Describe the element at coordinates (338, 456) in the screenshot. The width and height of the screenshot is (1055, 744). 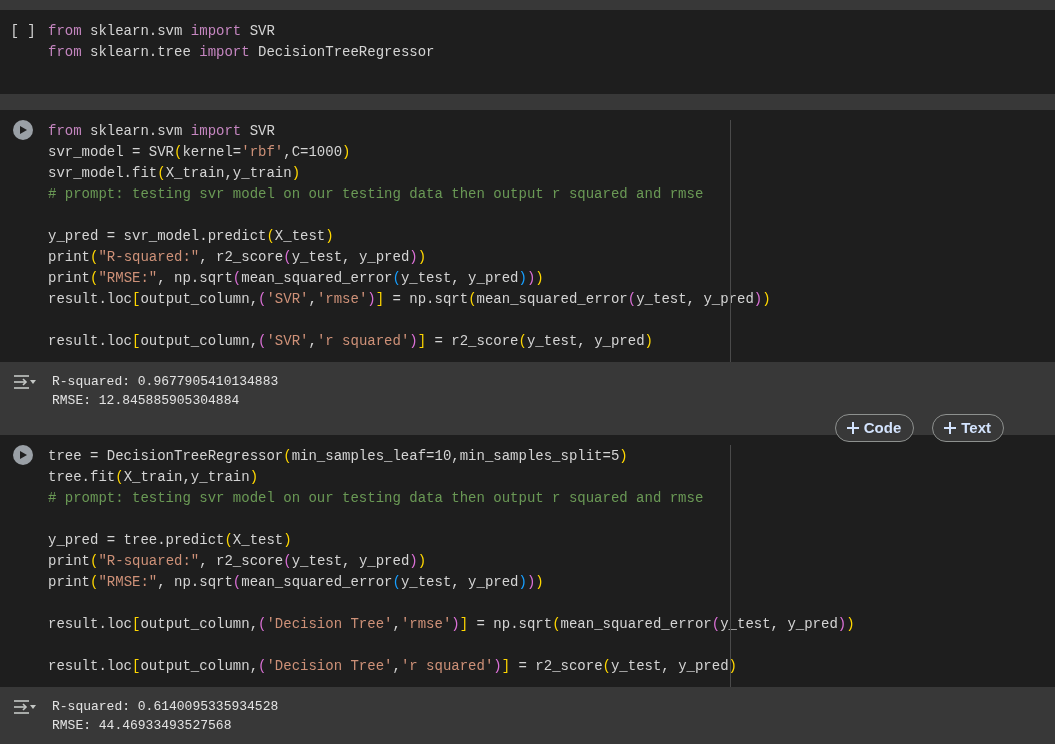
I see `code-line: tree = DecisionTreeRegressor(min_samples_leaf=10,min_samples_split=5)` at that location.